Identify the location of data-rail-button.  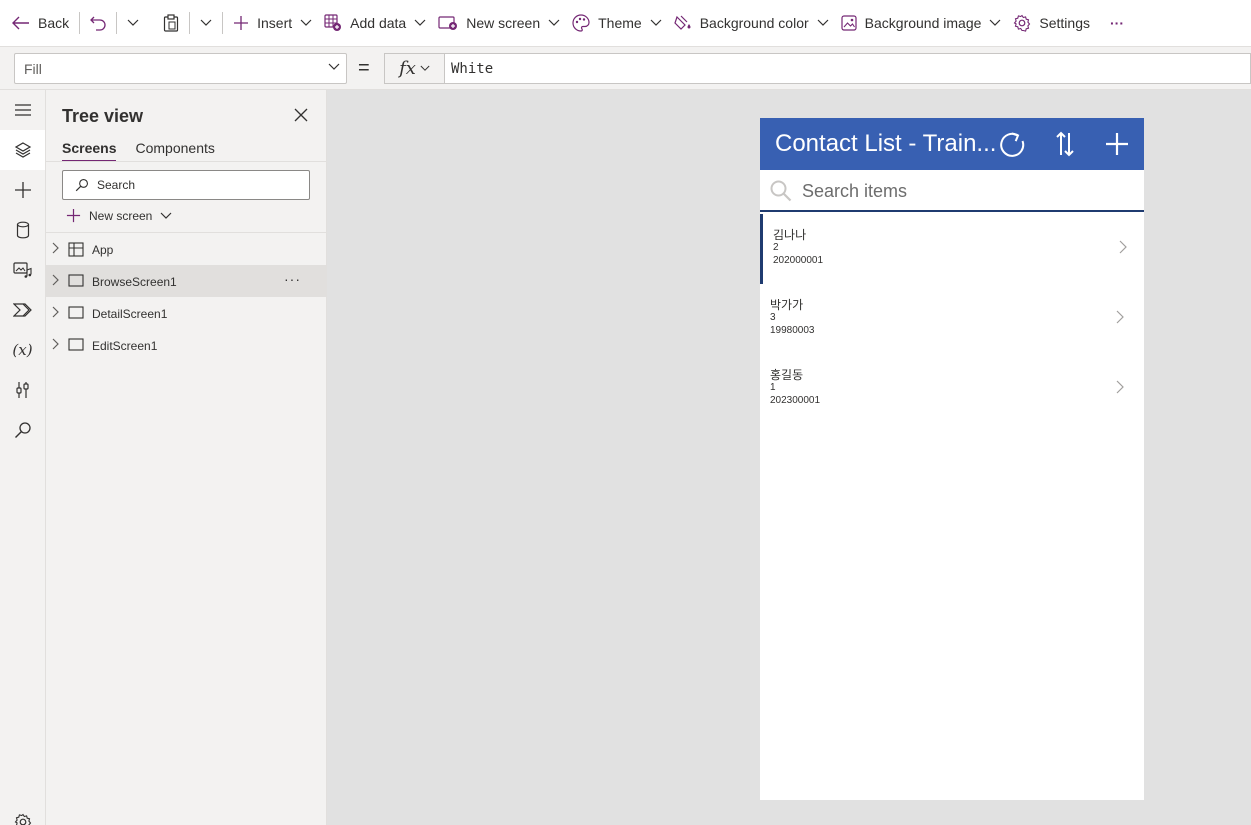
(22, 230).